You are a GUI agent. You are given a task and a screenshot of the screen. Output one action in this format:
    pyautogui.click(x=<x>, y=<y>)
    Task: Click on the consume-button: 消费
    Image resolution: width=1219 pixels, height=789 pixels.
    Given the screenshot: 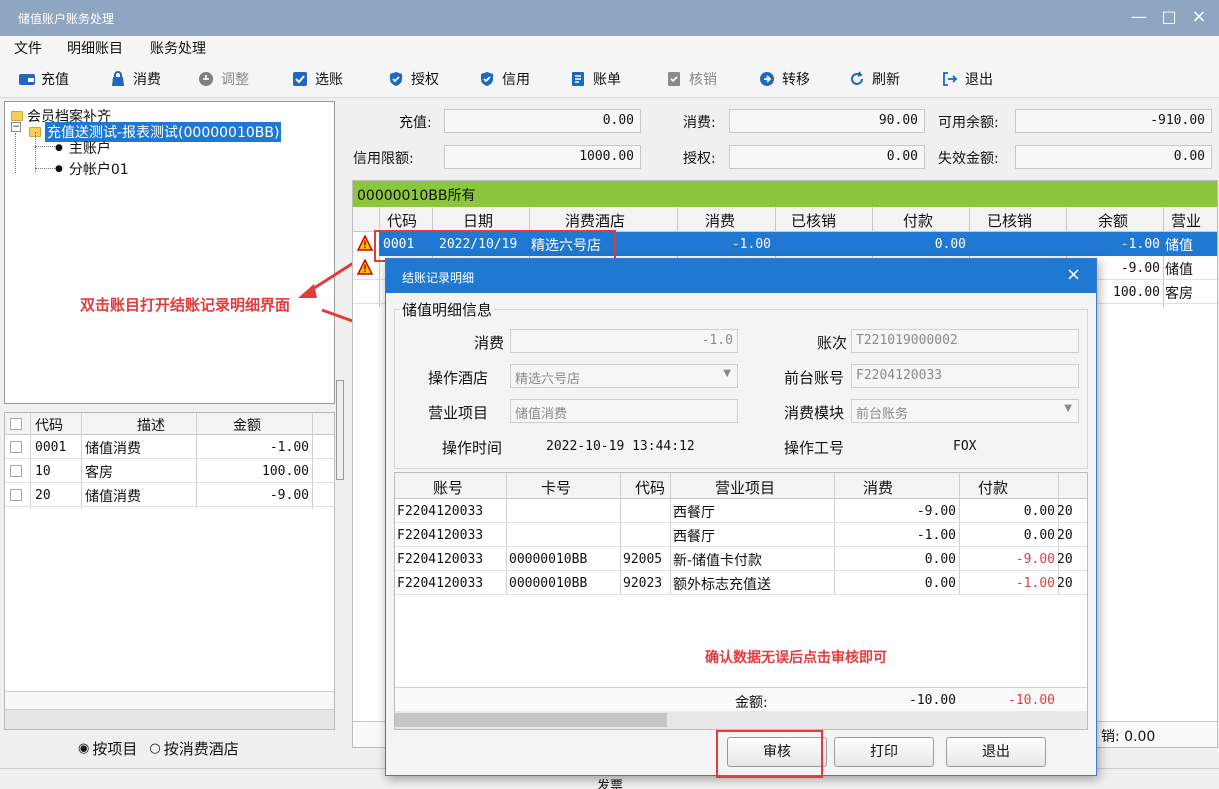 What is the action you would take?
    pyautogui.click(x=135, y=79)
    